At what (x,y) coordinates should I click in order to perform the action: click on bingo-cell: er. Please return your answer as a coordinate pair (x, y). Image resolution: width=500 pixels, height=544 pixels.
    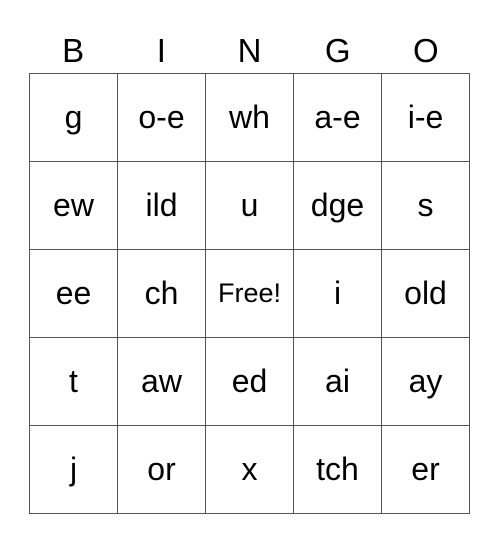
    Looking at the image, I should click on (426, 470).